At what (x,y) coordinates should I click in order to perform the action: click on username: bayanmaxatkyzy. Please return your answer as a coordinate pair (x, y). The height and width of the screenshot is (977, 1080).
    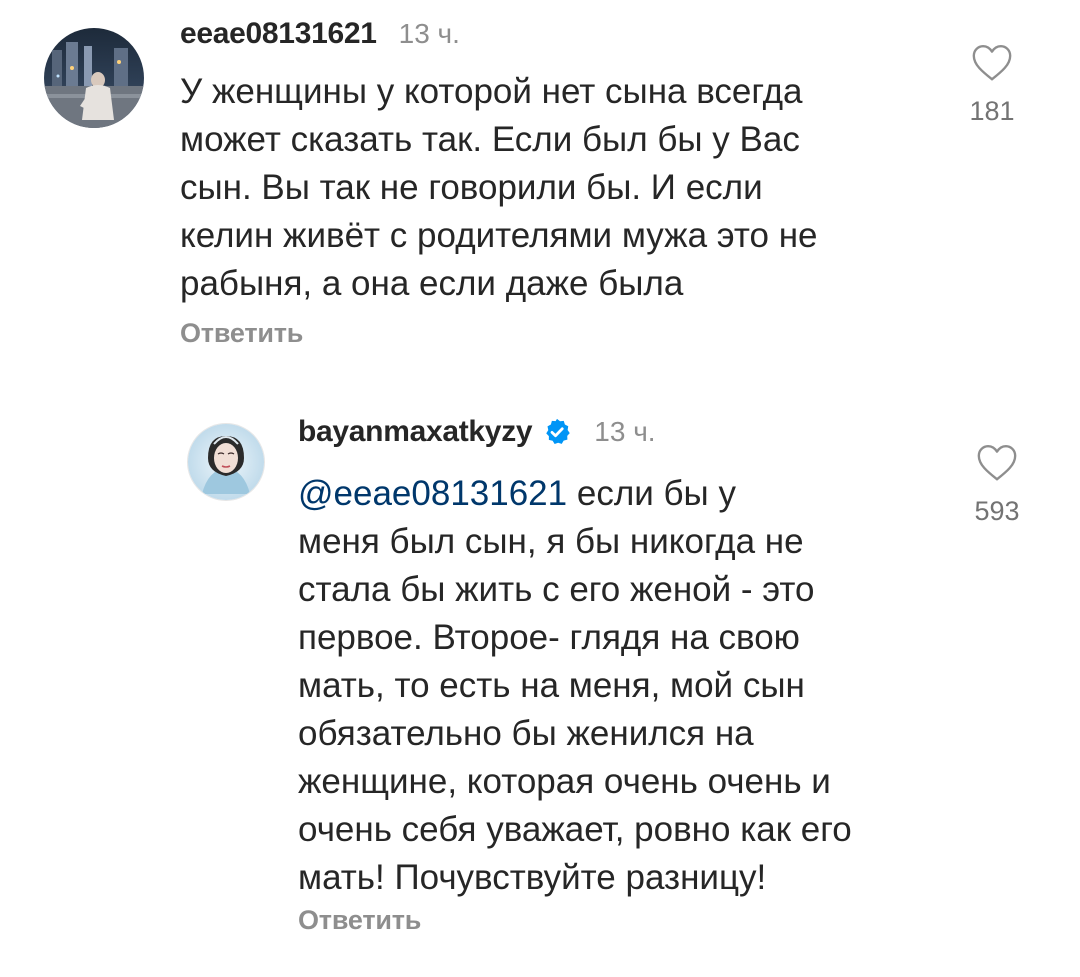
    Looking at the image, I should click on (415, 432).